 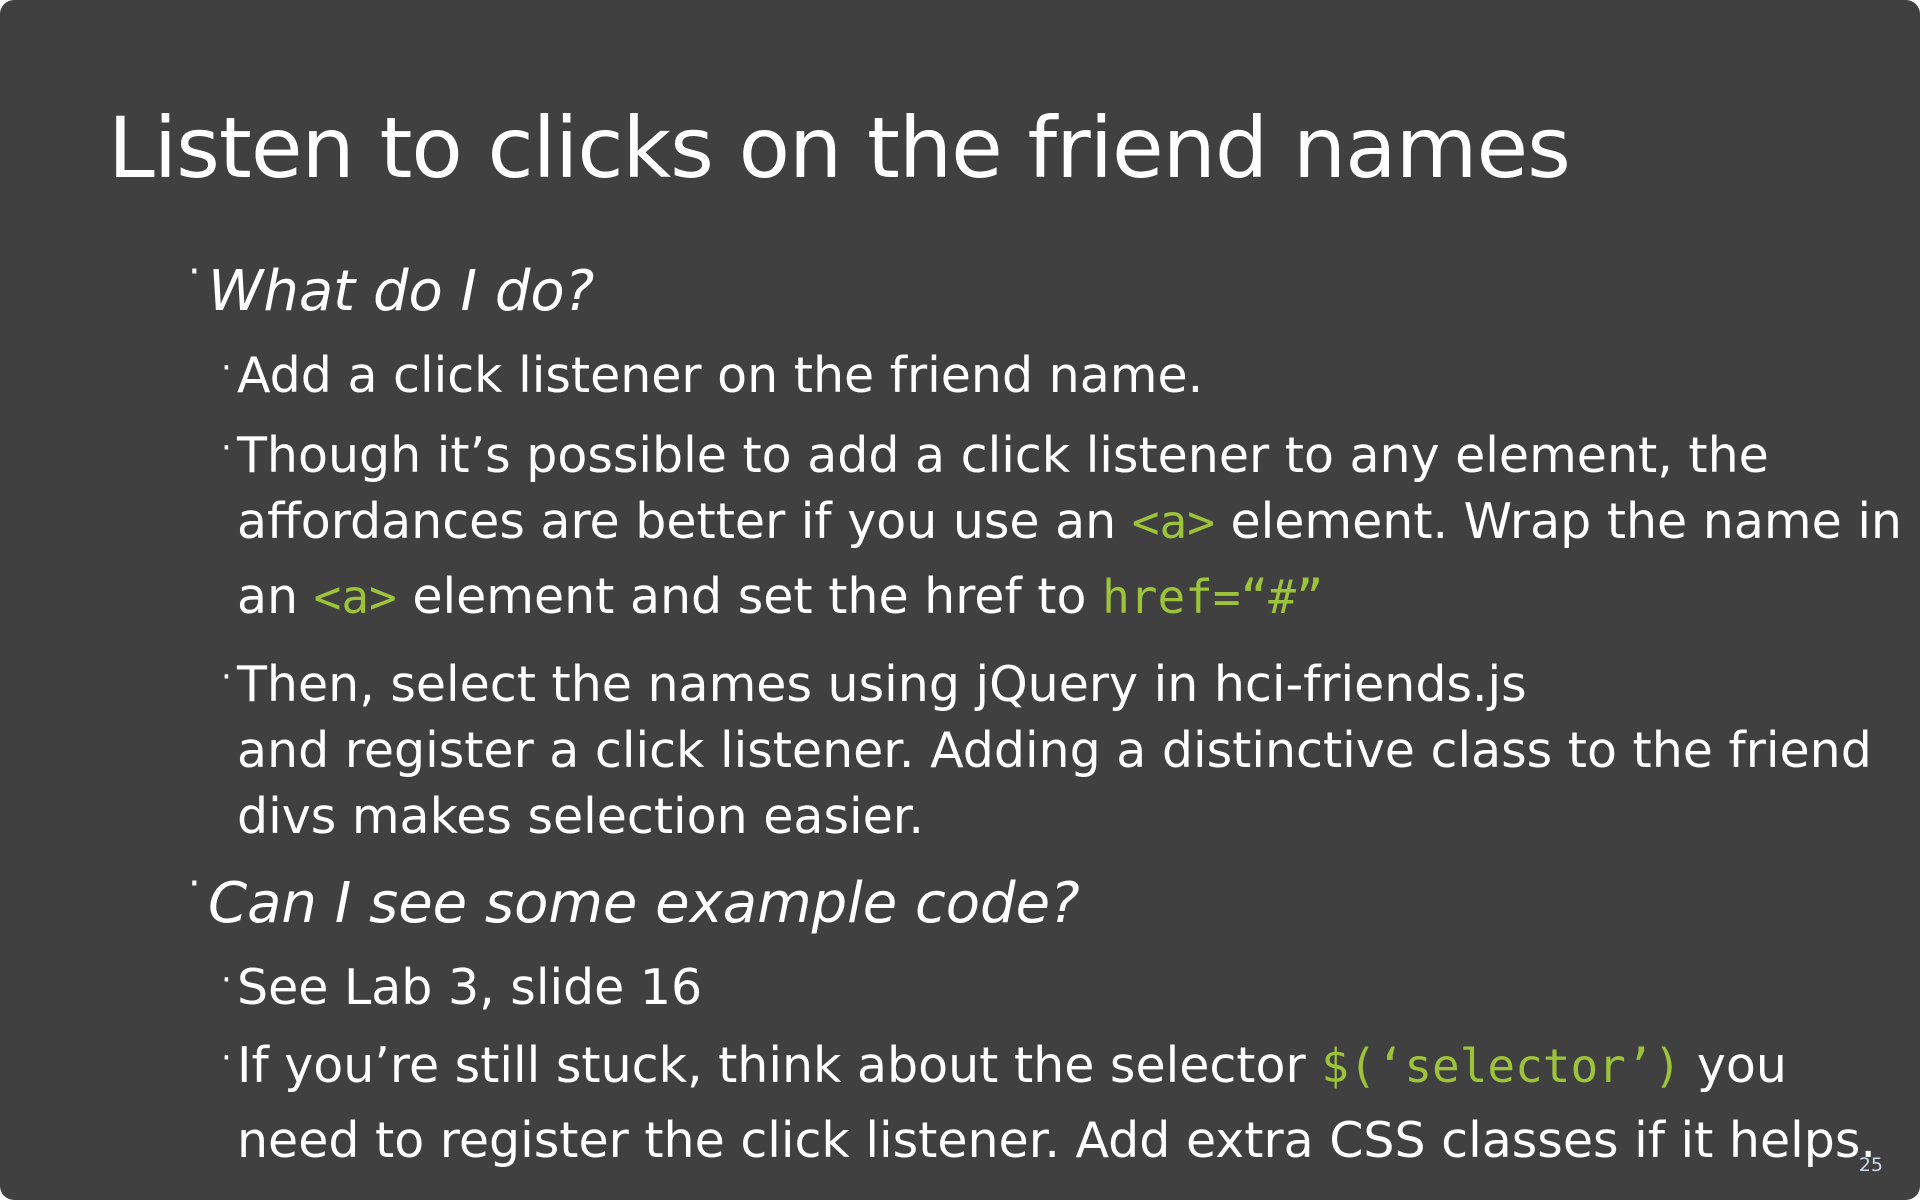 What do you see at coordinates (580, 816) in the screenshot?
I see `answer-line: divs makes selection easier.` at bounding box center [580, 816].